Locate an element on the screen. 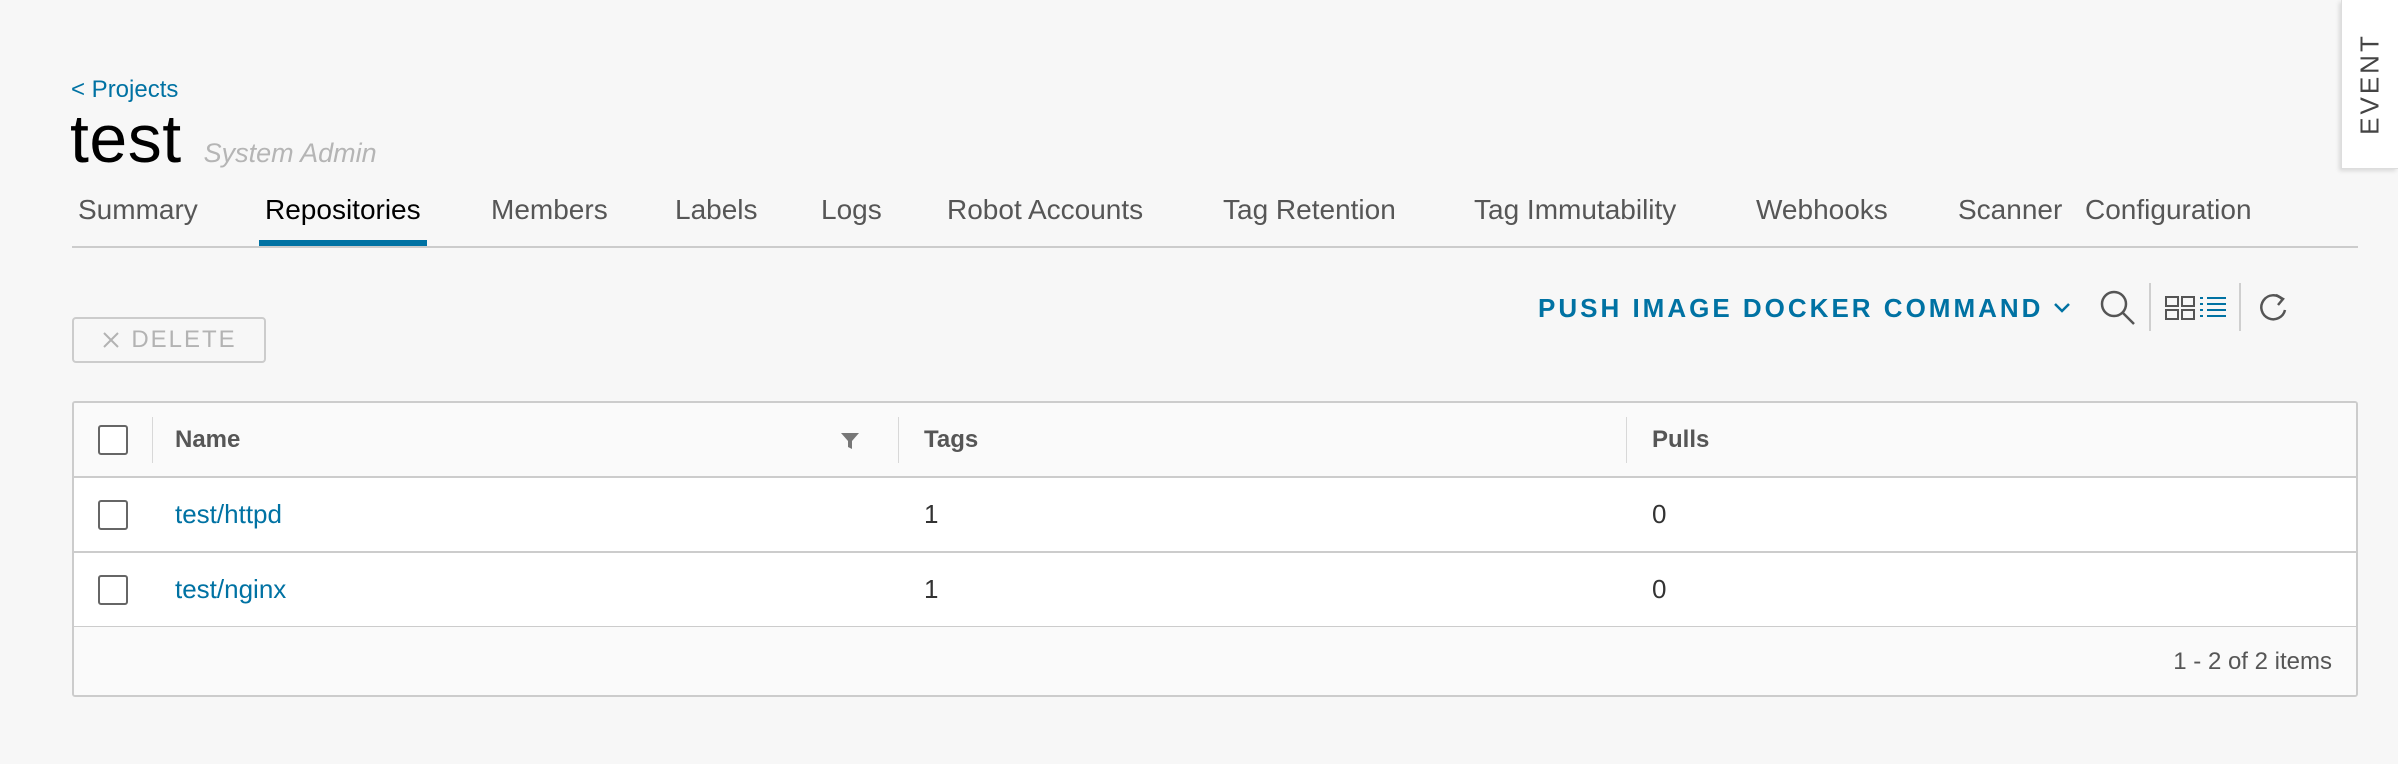 The width and height of the screenshot is (2398, 764). repository-name-link: test/httpd is located at coordinates (228, 514).